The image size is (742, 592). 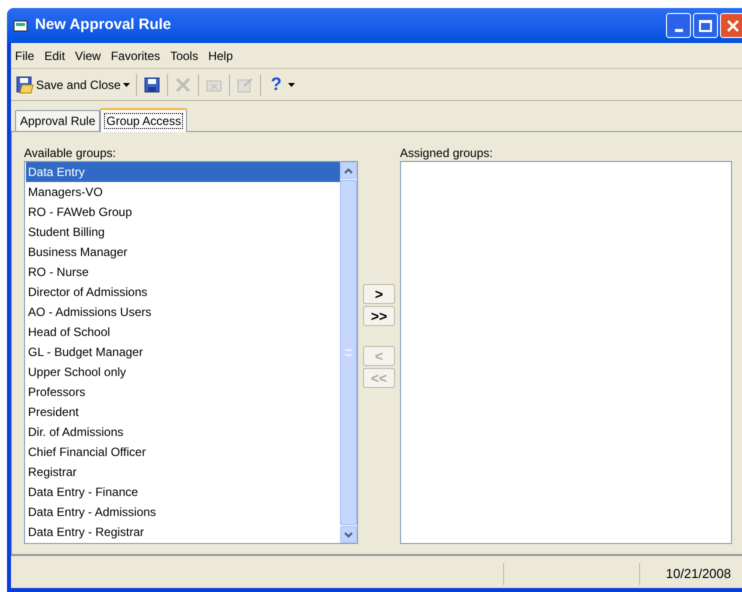 I want to click on close-icon, so click(x=733, y=25).